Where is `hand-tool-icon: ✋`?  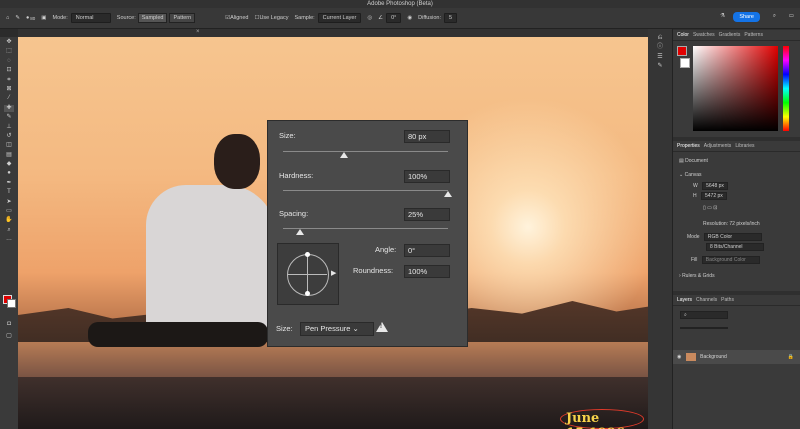
hand-tool-icon: ✋ is located at coordinates (9, 220).